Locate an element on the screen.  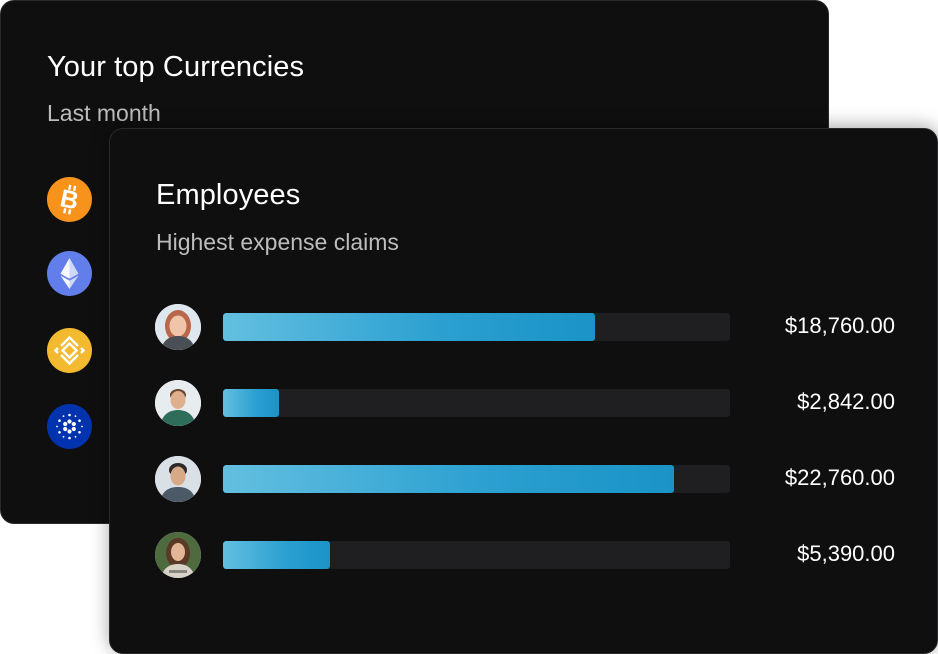
employee-row: $5,390.00 is located at coordinates (525, 555).